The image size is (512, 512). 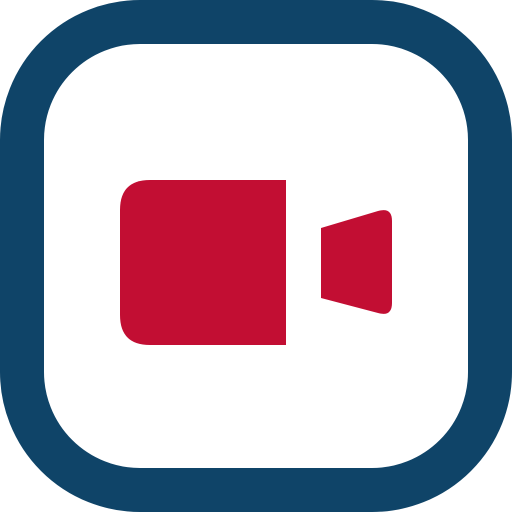 I want to click on camera-body, so click(x=203, y=262).